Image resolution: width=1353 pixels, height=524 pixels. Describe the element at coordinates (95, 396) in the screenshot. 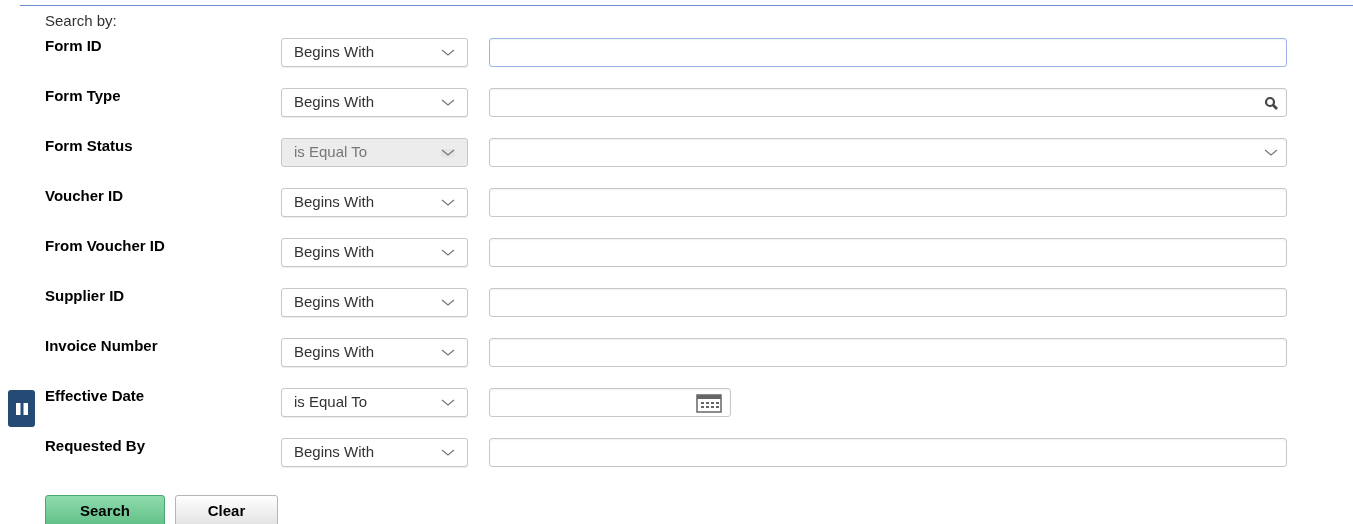

I see `field-label: Effective Date` at that location.